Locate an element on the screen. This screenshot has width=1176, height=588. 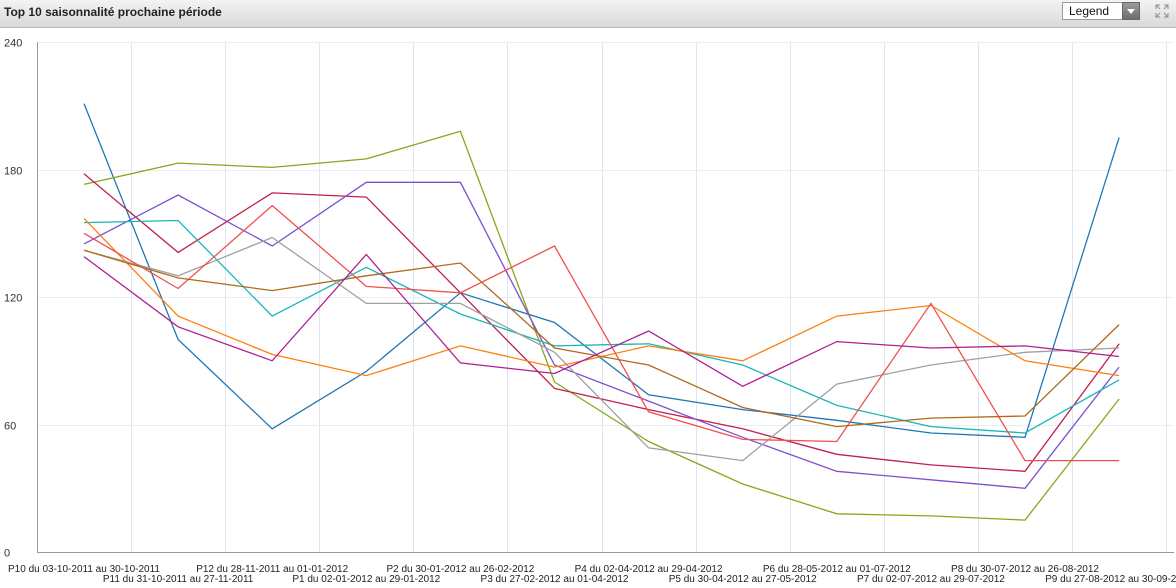
legend-dropdown: Legend is located at coordinates (1101, 11).